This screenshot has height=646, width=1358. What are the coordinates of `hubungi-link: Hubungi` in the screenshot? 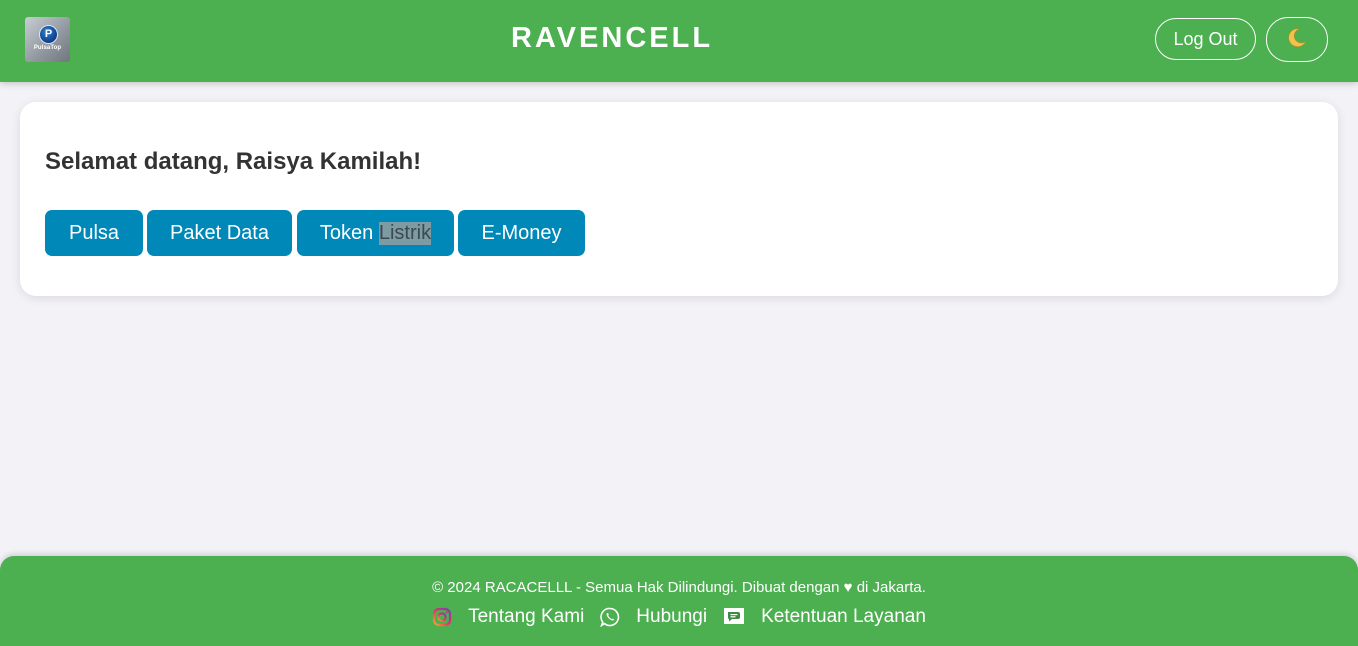 It's located at (653, 617).